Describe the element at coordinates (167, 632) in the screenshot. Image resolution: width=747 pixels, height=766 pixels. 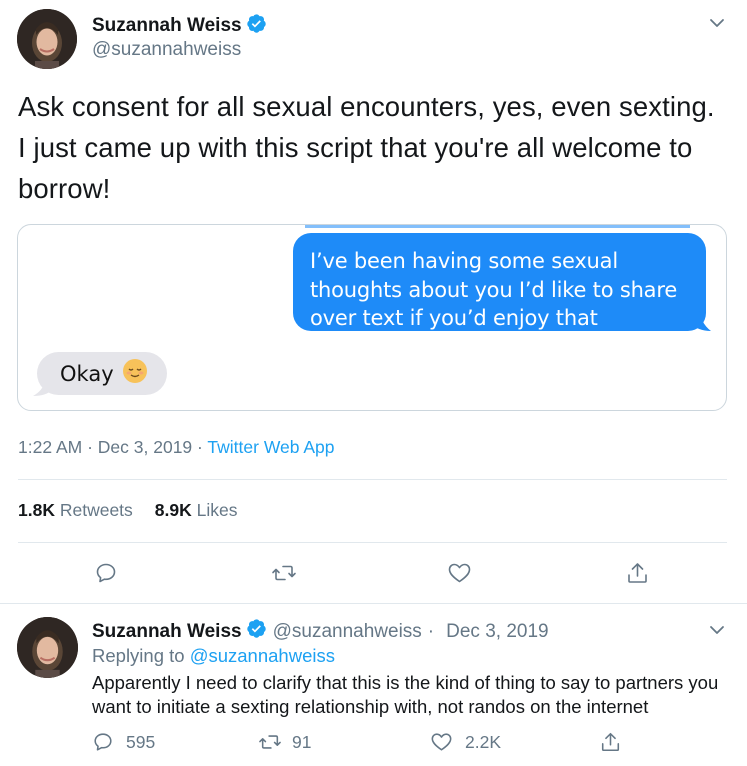
I see `reply-author-name: Suzannah Weiss` at that location.